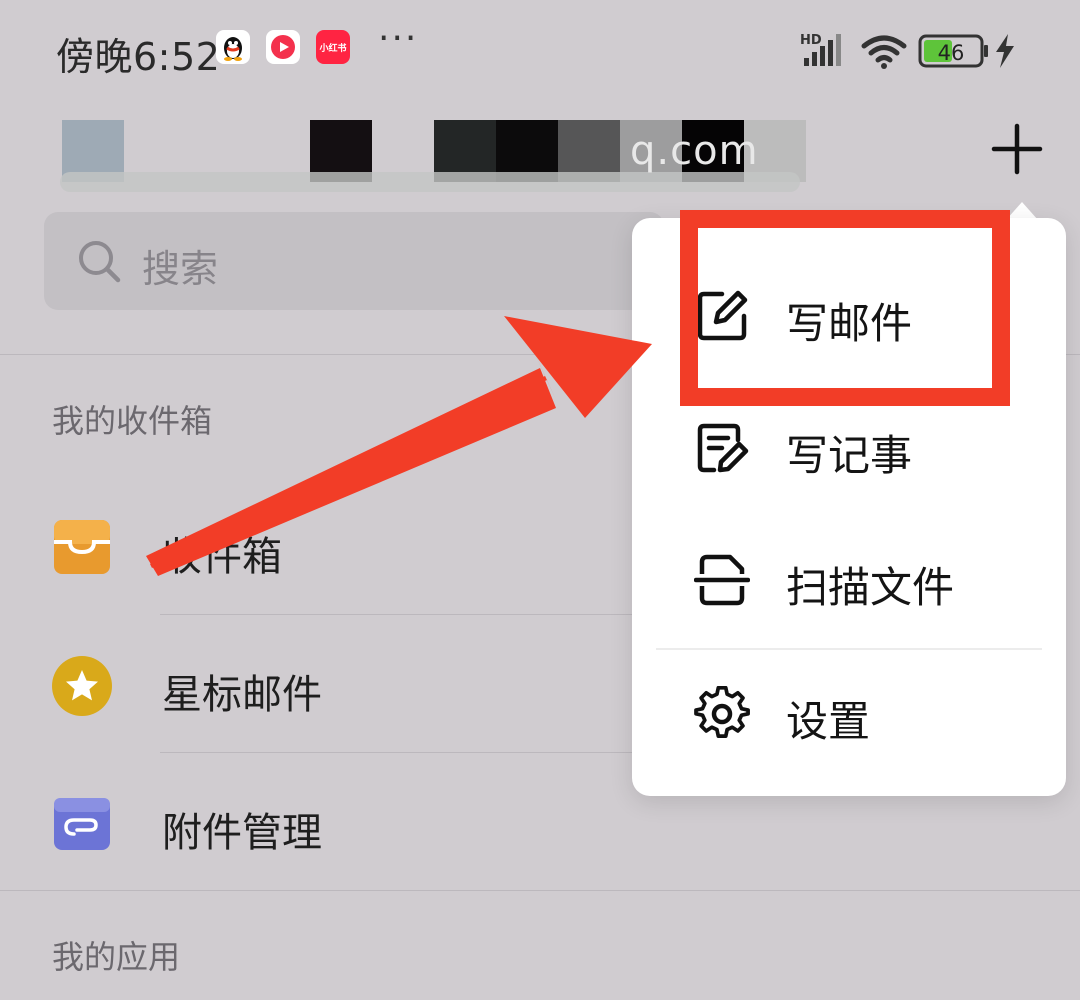 Image resolution: width=1080 pixels, height=1000 pixels. What do you see at coordinates (100, 262) in the screenshot?
I see `search-icon` at bounding box center [100, 262].